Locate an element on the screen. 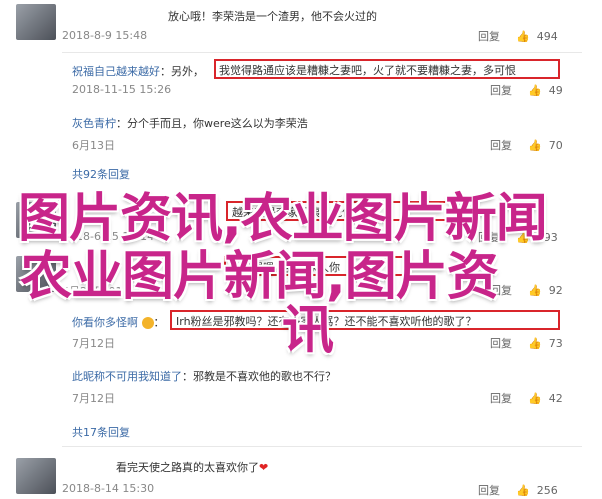  reply-user: 此昵称不可用我知道了：邪教是不喜欢他的歌也不行？ is located at coordinates (204, 376).